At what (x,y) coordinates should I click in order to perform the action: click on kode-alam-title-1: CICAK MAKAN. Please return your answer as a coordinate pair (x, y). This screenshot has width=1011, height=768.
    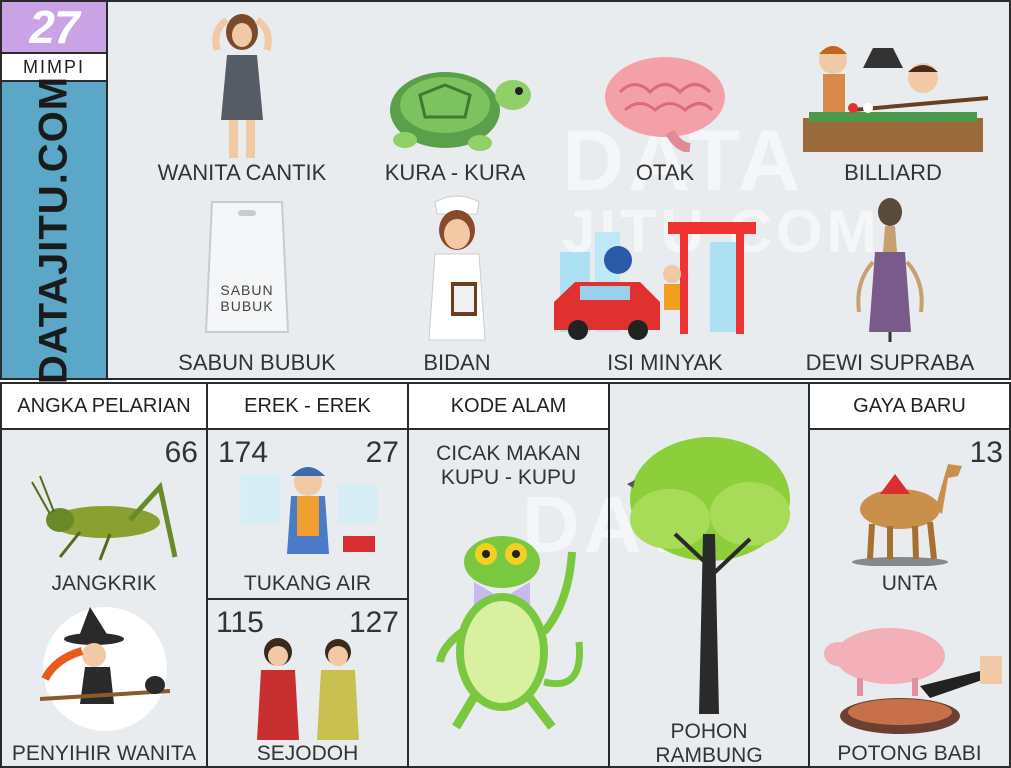
    Looking at the image, I should click on (508, 453).